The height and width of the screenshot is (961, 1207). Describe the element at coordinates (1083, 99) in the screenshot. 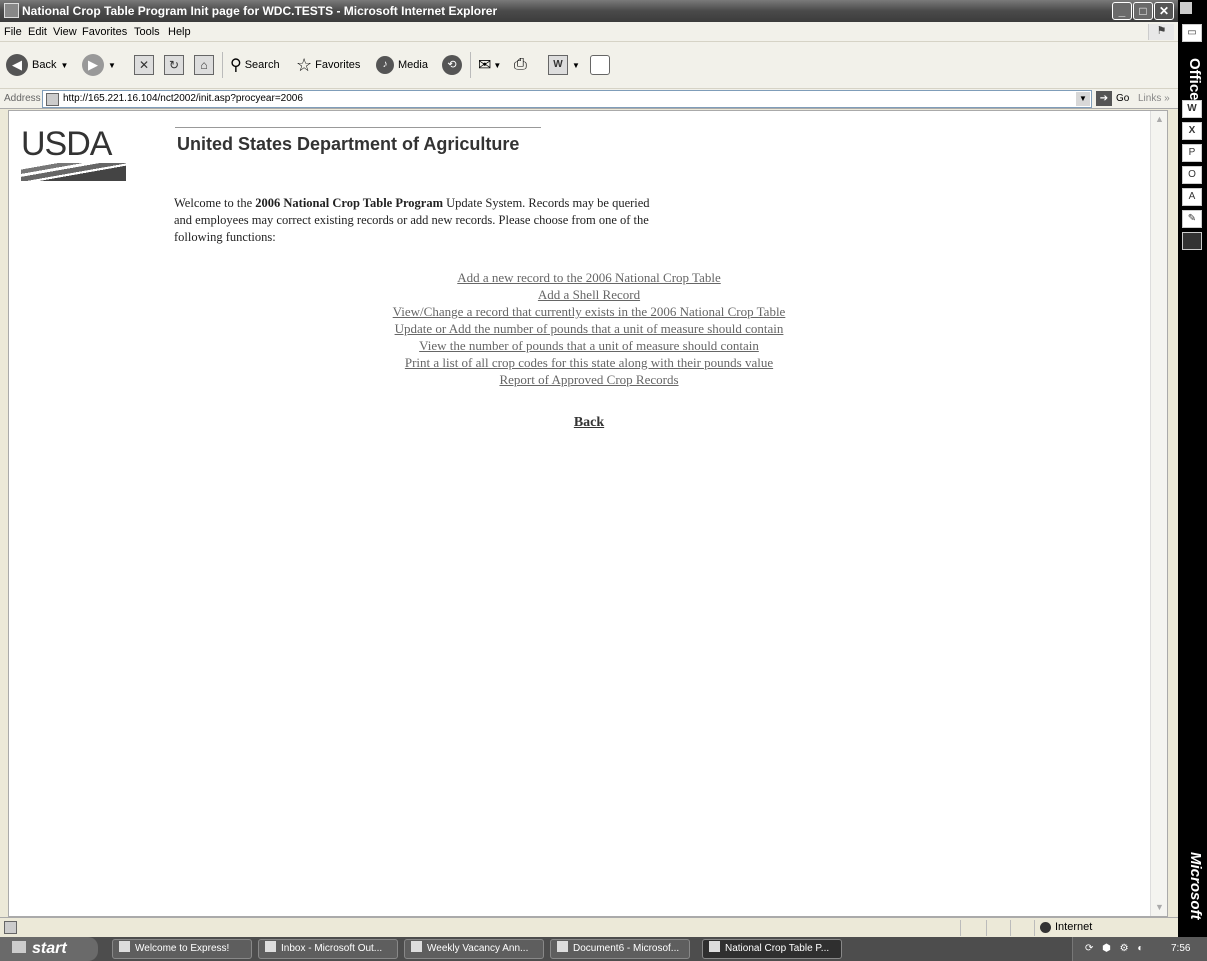

I see `address-dropdown-icon: ▼` at that location.